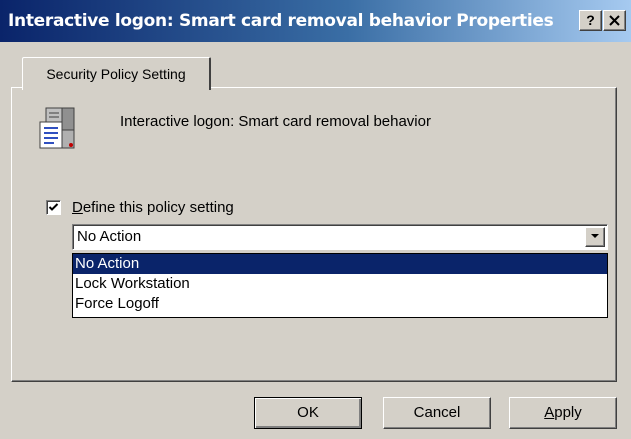  Describe the element at coordinates (437, 413) in the screenshot. I see `cancel-button: Cancel` at that location.